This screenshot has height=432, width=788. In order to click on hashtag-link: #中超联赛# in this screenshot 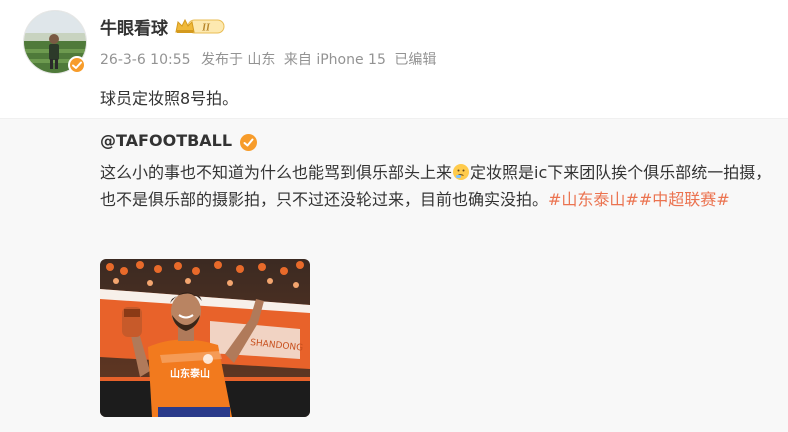, I will do `click(684, 199)`.